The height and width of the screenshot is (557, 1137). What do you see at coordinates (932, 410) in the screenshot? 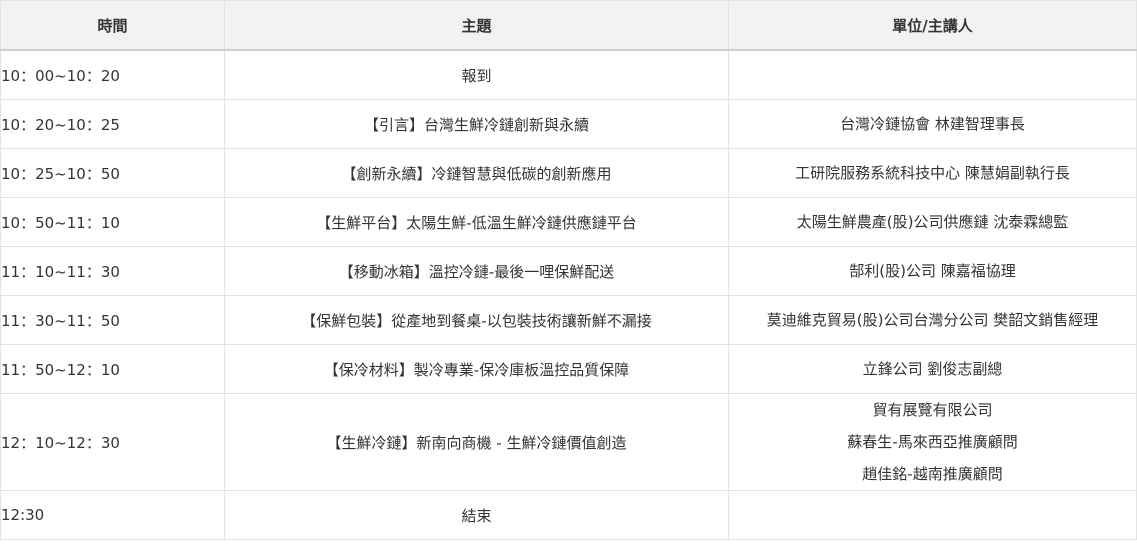
I see `speaker-line: 貿有展覽有限公司` at bounding box center [932, 410].